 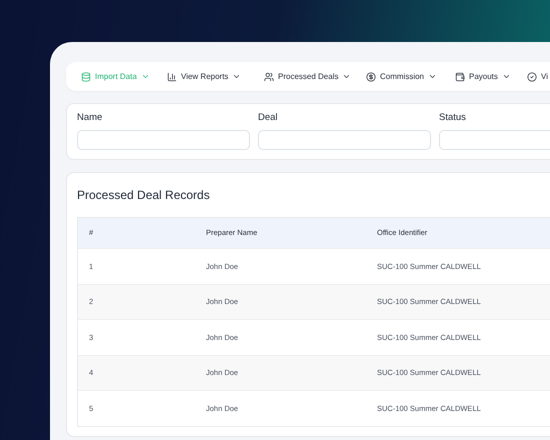 What do you see at coordinates (269, 77) in the screenshot?
I see `users-icon` at bounding box center [269, 77].